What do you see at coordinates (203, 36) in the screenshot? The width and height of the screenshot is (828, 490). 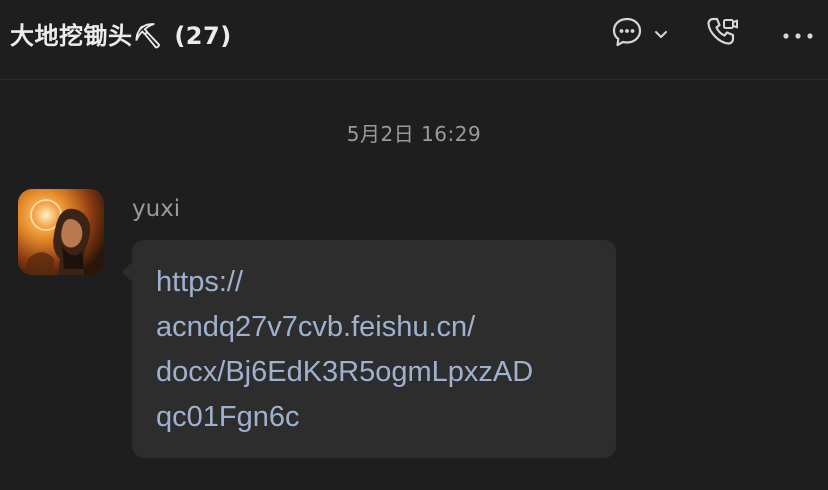 I see `member-count: (27)` at bounding box center [203, 36].